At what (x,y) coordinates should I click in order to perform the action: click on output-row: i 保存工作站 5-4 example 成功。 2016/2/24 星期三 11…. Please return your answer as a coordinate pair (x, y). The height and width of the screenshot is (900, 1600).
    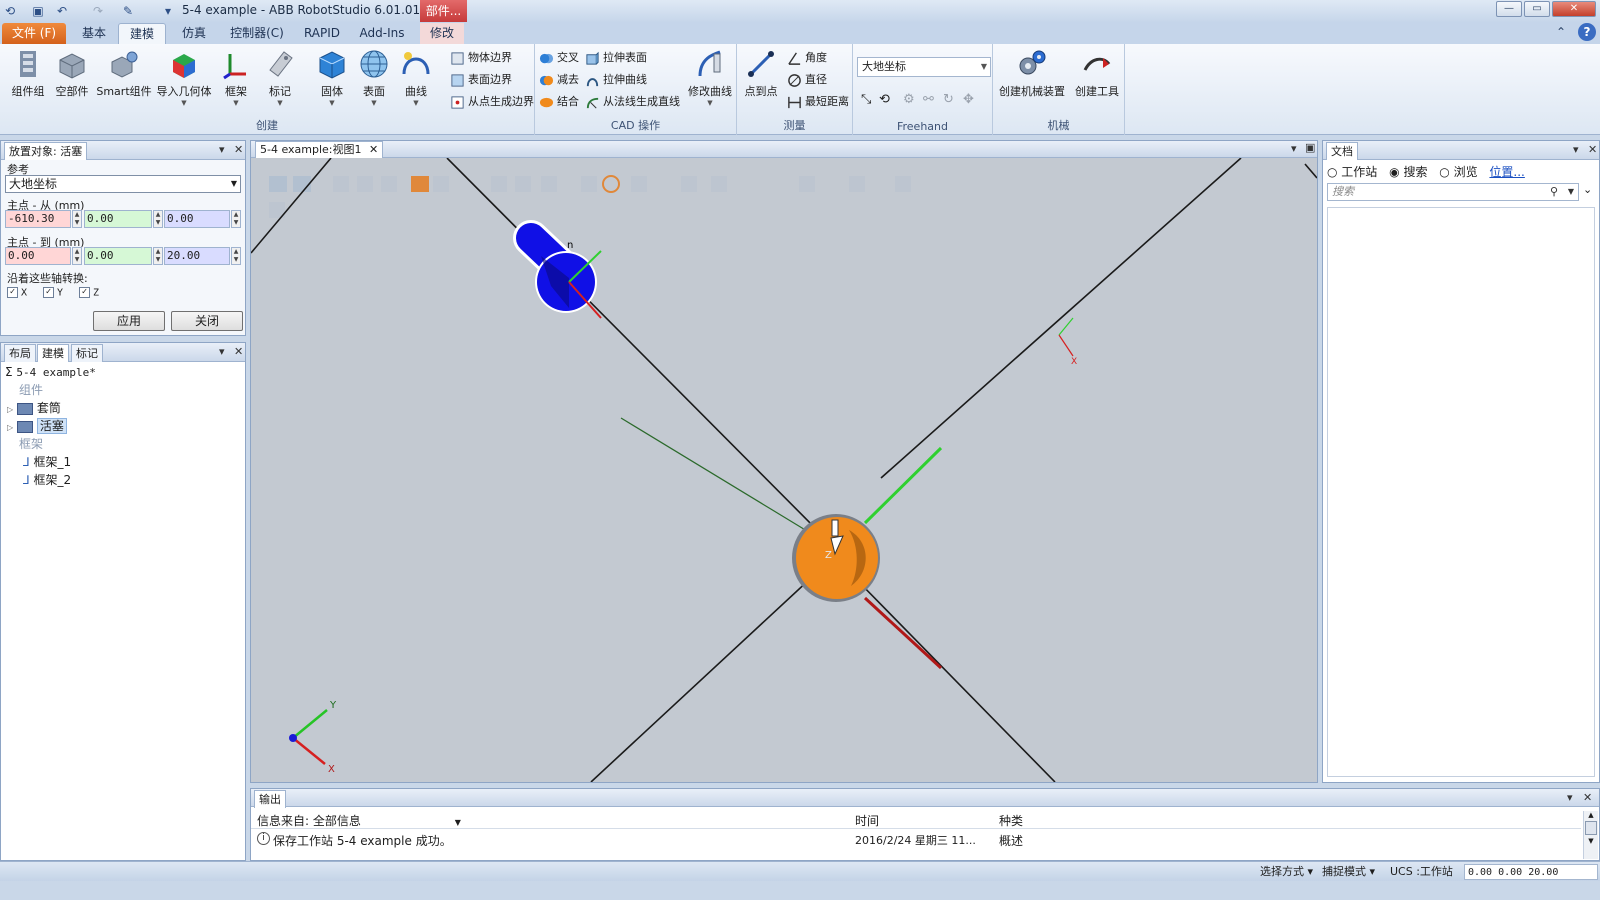
    Looking at the image, I should click on (916, 840).